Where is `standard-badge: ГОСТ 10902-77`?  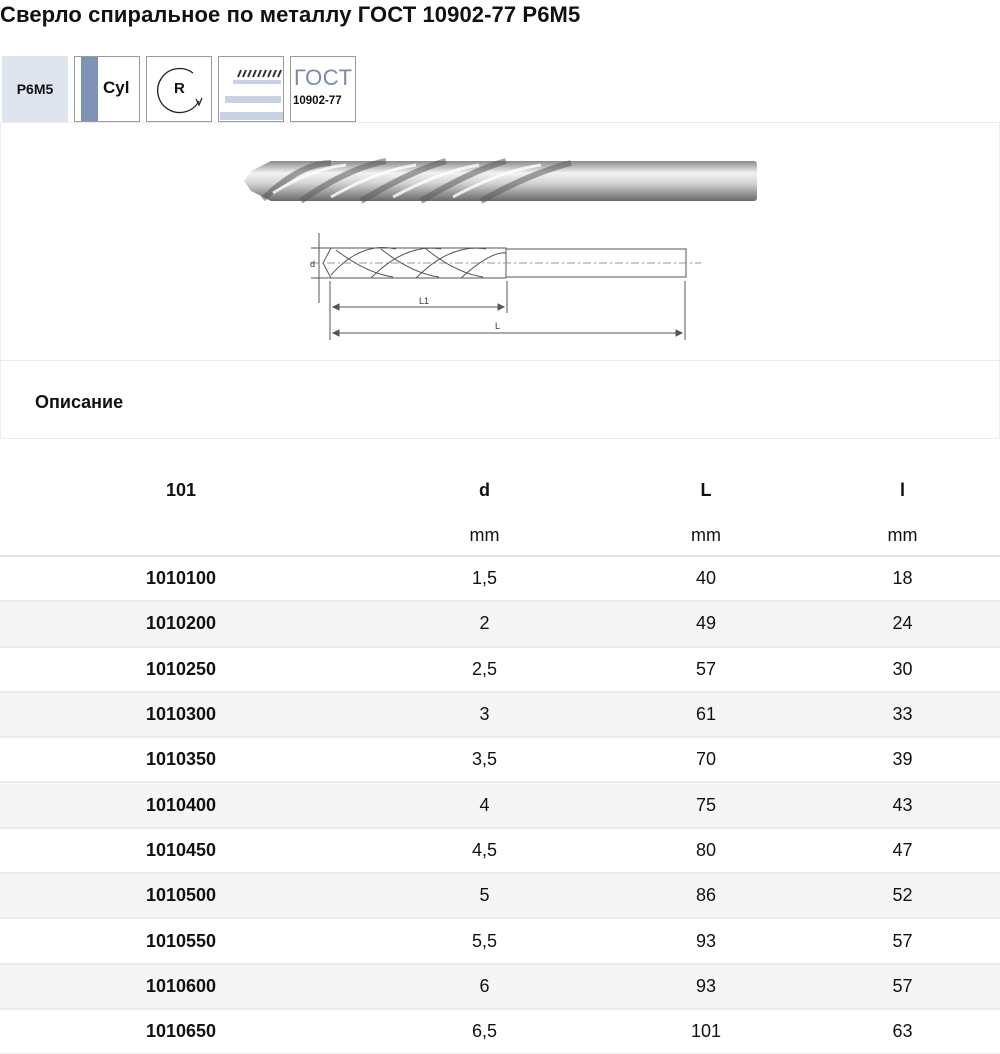
standard-badge: ГОСТ 10902-77 is located at coordinates (323, 89).